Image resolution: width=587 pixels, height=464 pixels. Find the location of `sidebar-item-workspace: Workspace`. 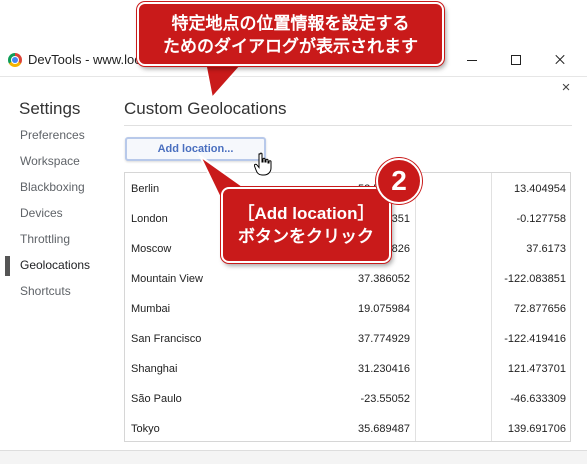

sidebar-item-workspace: Workspace is located at coordinates (55, 164).